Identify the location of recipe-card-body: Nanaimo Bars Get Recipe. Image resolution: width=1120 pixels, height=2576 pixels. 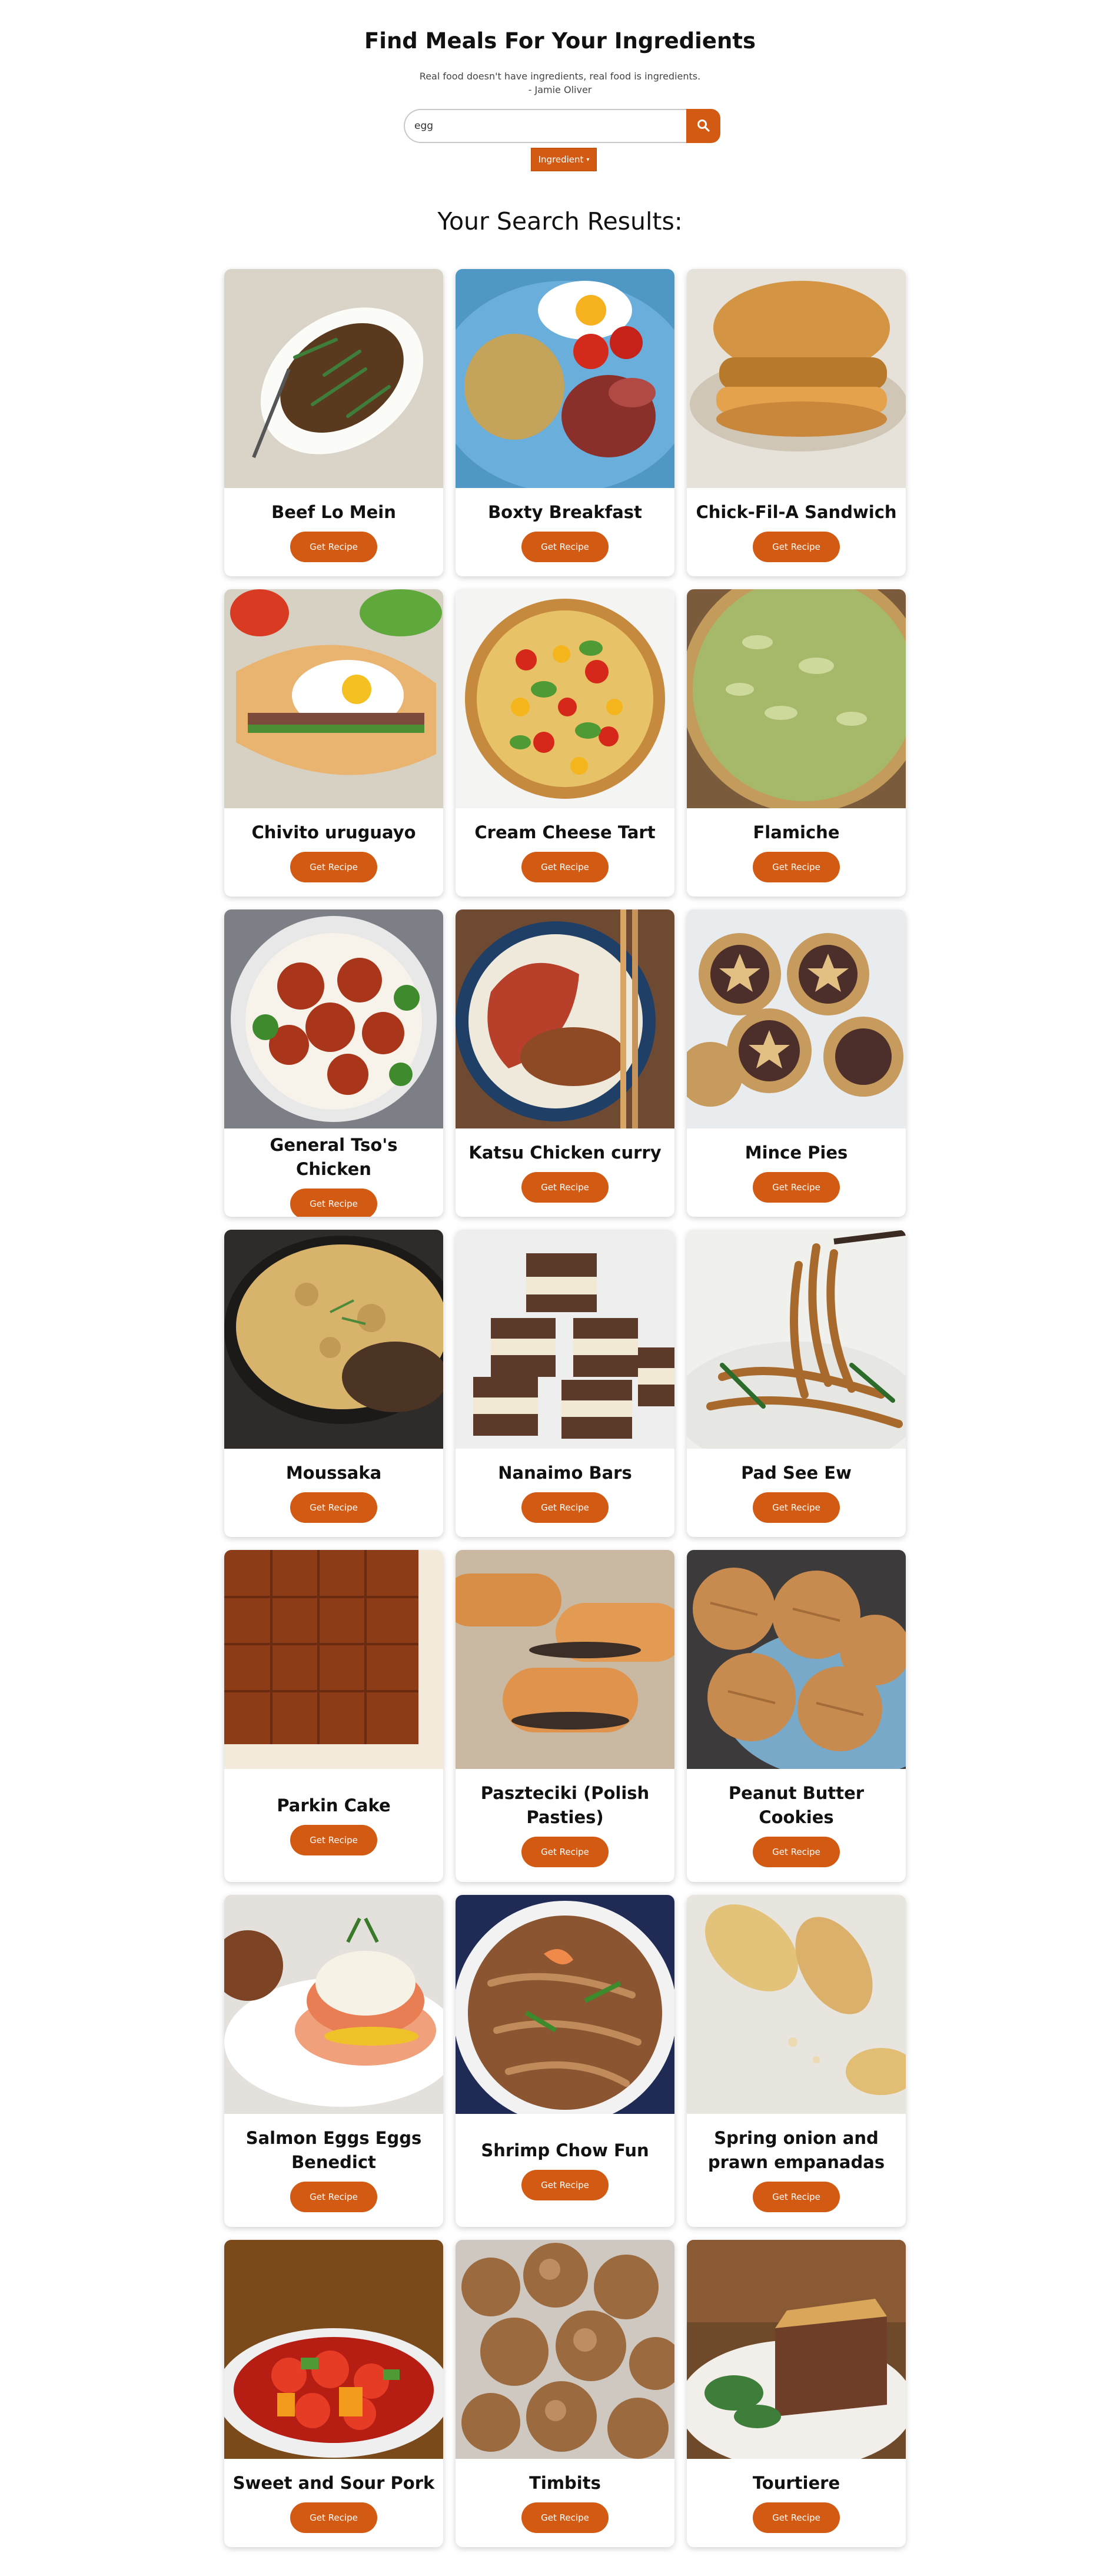
(565, 1493).